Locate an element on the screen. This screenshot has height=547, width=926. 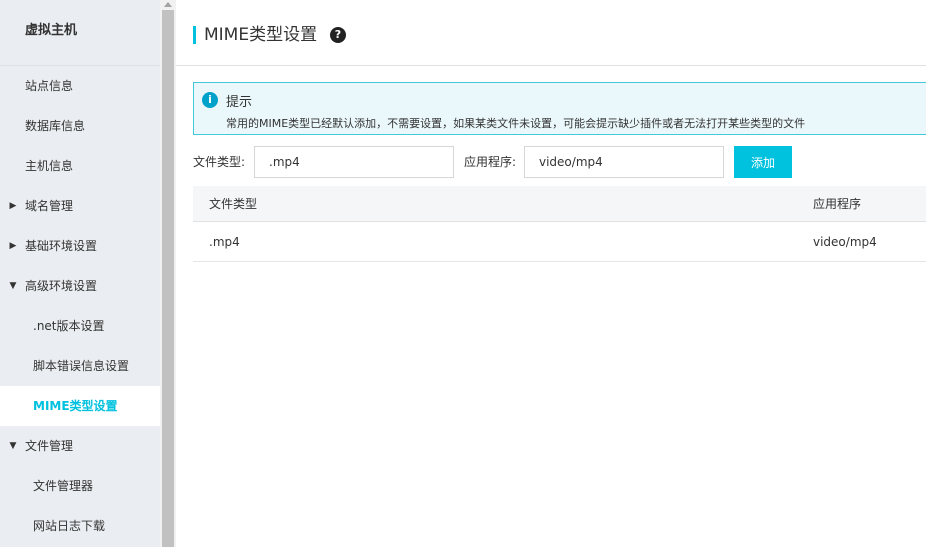
page-header: MIME类型设置 ? is located at coordinates (551, 33).